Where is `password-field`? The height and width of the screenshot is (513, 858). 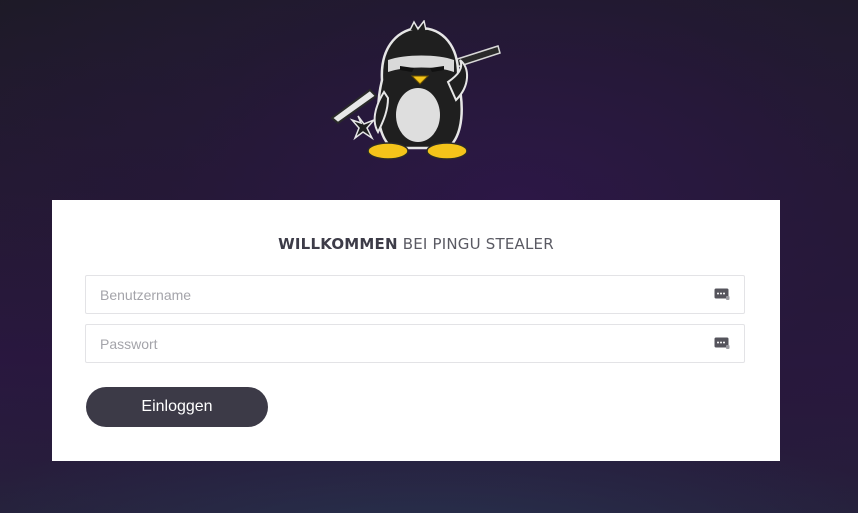 password-field is located at coordinates (415, 343).